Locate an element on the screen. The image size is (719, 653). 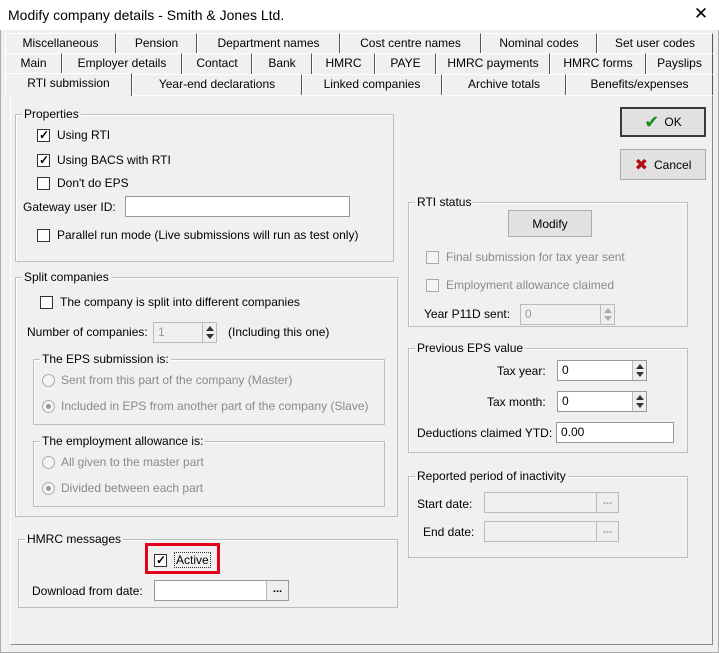
ok-label: OK is located at coordinates (673, 122).